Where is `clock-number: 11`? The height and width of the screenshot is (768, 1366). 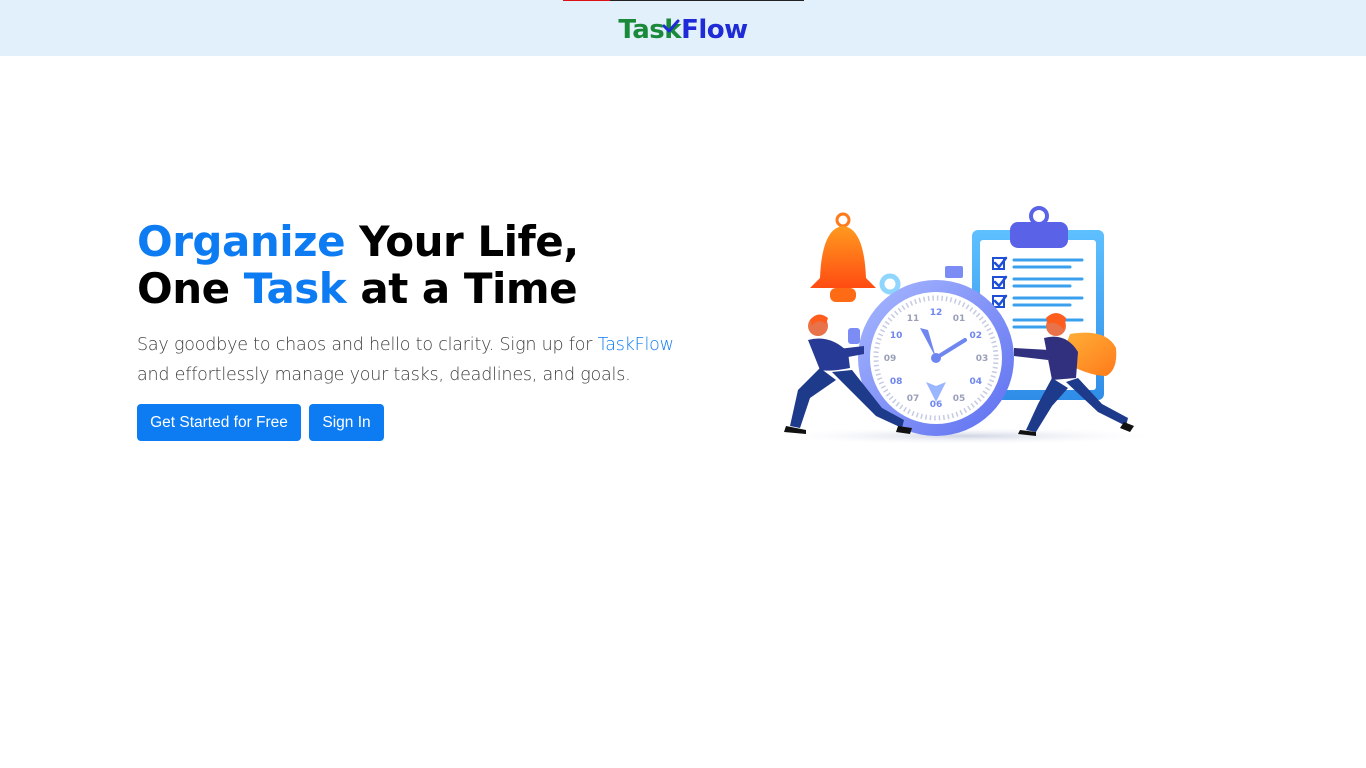 clock-number: 11 is located at coordinates (913, 319).